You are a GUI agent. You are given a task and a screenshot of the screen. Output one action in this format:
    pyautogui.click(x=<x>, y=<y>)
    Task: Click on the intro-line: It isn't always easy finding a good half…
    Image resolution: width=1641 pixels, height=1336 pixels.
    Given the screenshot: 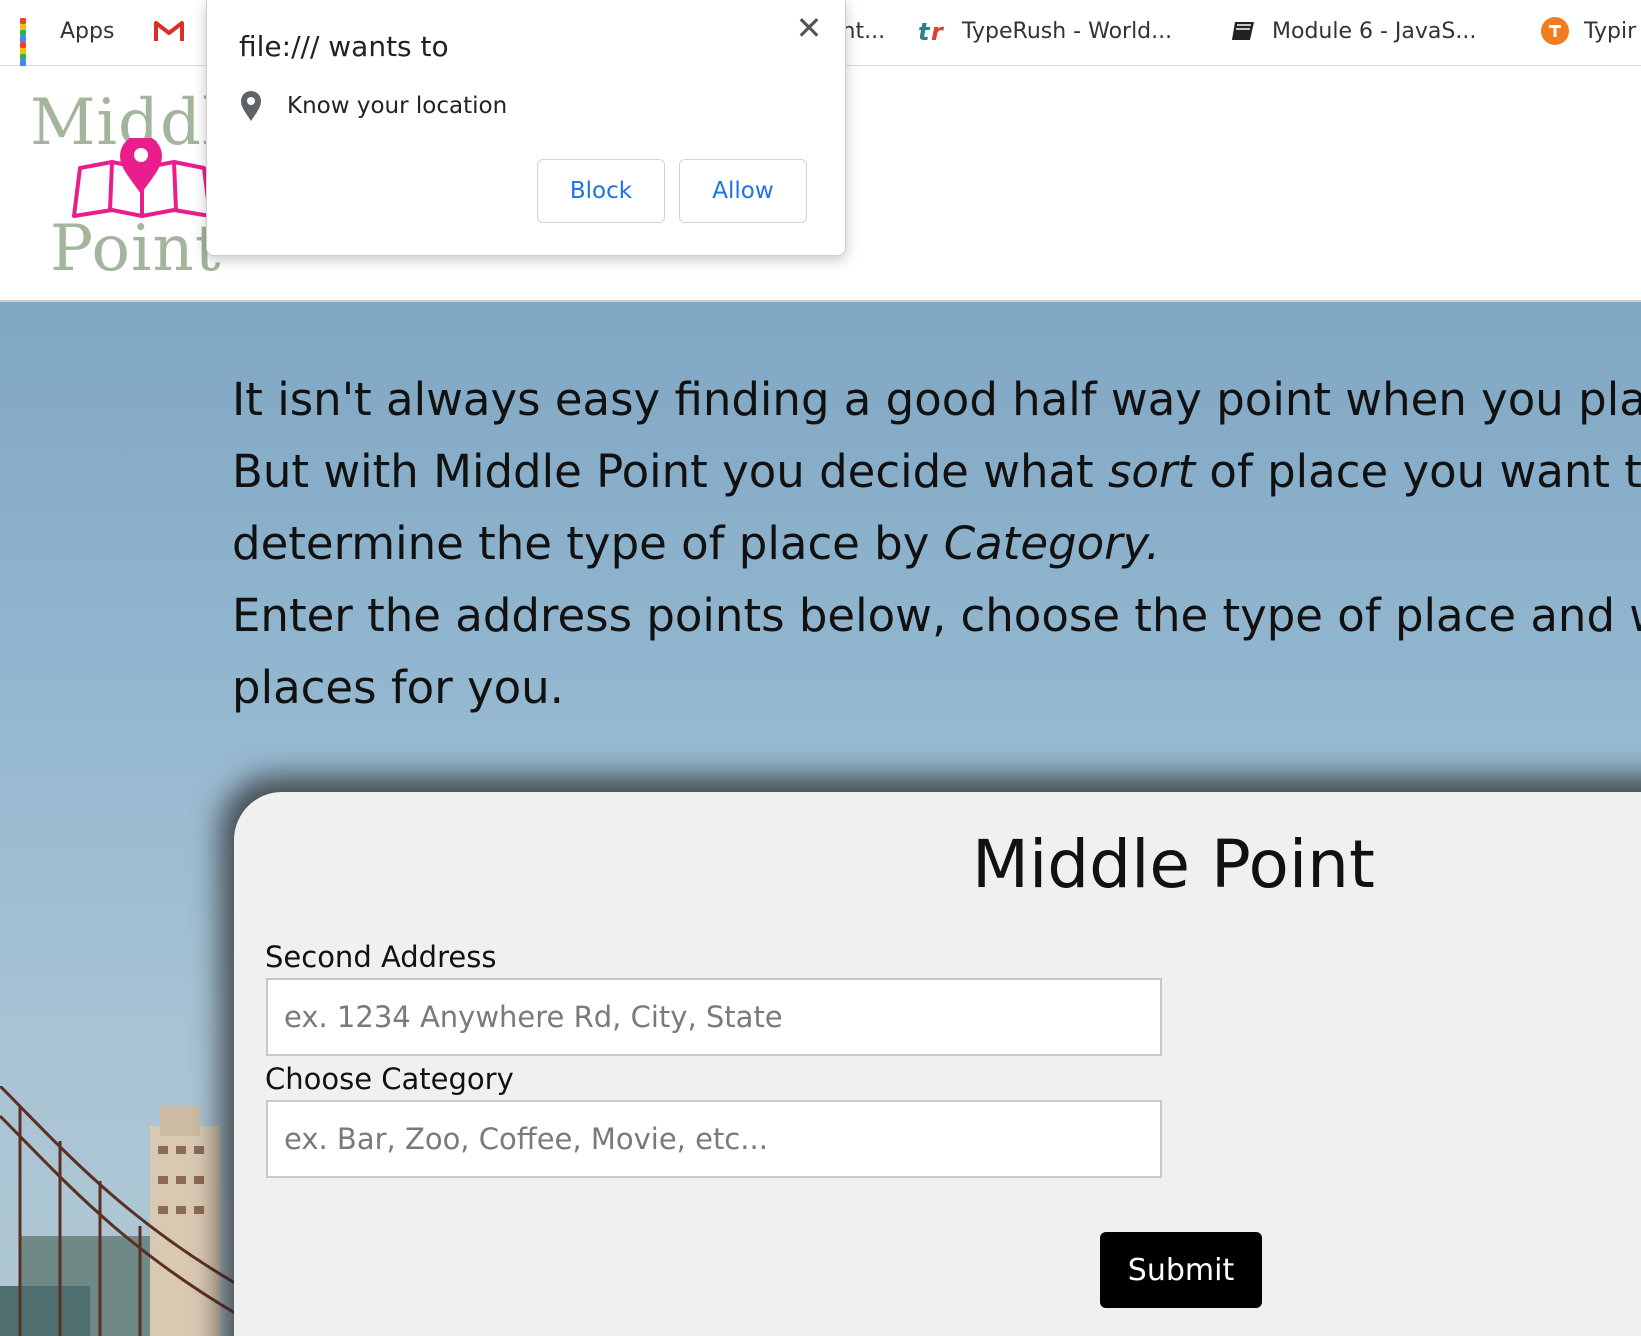 What is the action you would take?
    pyautogui.click(x=936, y=399)
    